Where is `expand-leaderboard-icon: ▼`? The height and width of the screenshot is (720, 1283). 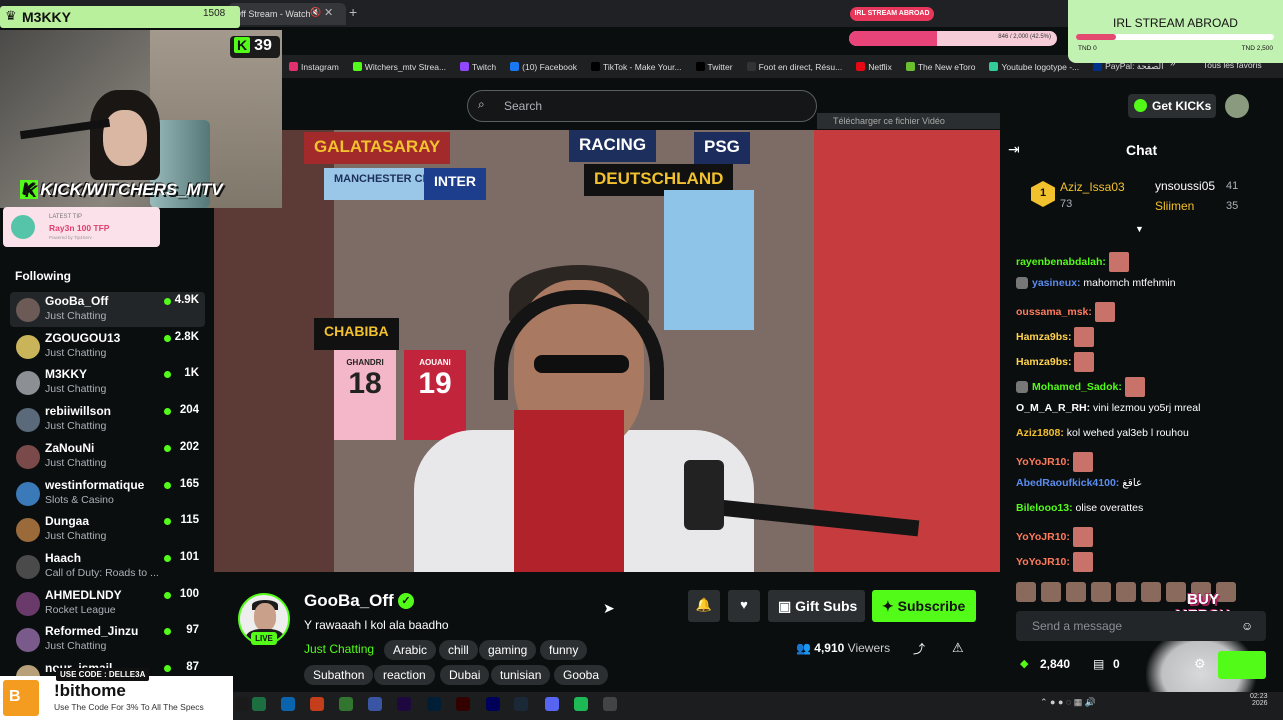 expand-leaderboard-icon: ▼ is located at coordinates (1139, 229).